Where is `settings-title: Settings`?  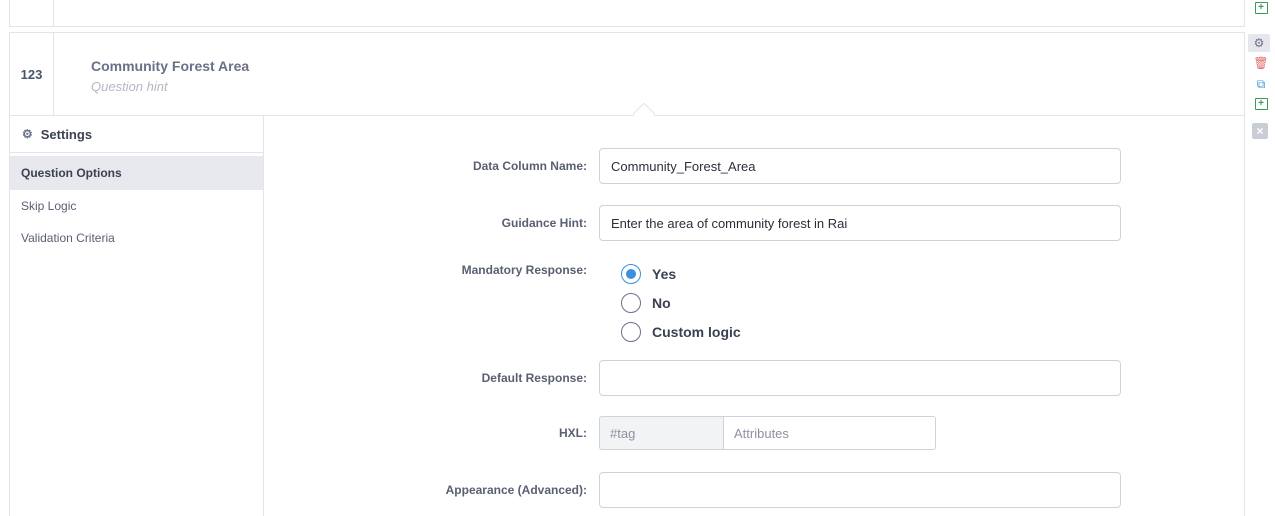 settings-title: Settings is located at coordinates (66, 134).